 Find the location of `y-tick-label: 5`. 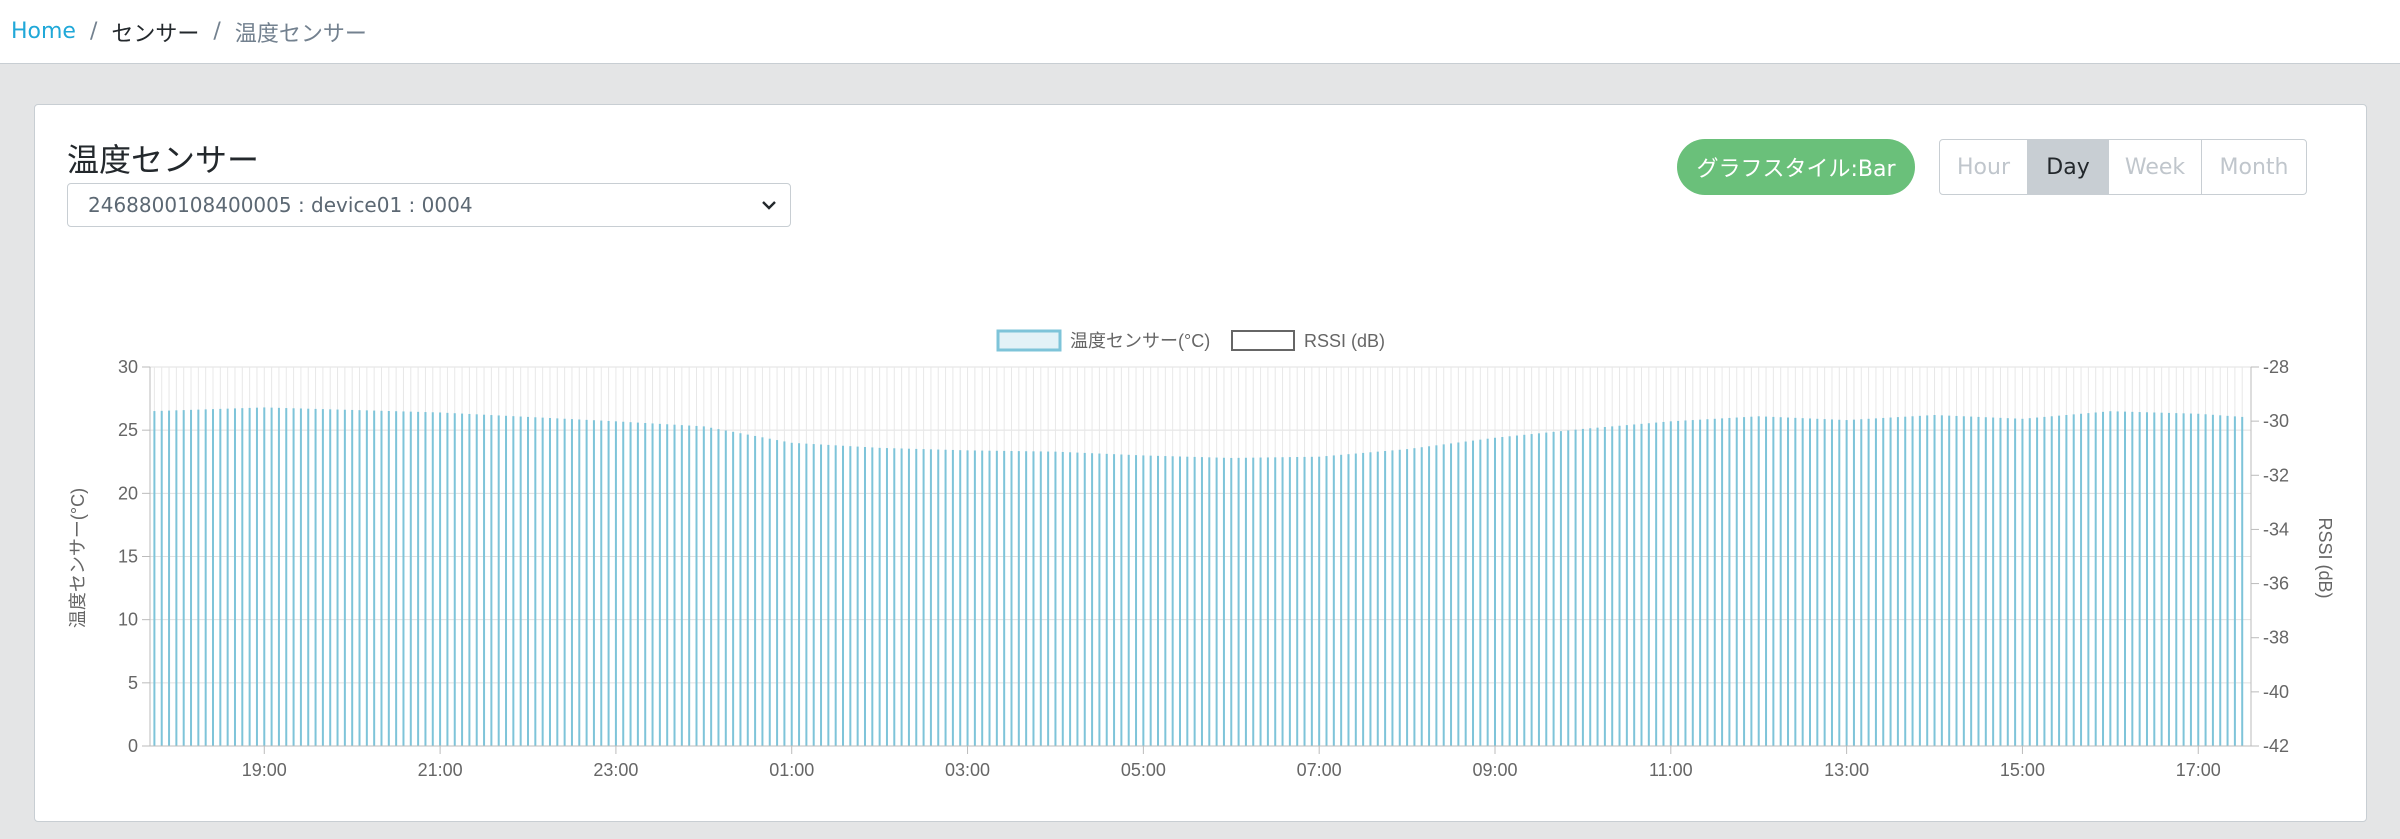

y-tick-label: 5 is located at coordinates (133, 683).